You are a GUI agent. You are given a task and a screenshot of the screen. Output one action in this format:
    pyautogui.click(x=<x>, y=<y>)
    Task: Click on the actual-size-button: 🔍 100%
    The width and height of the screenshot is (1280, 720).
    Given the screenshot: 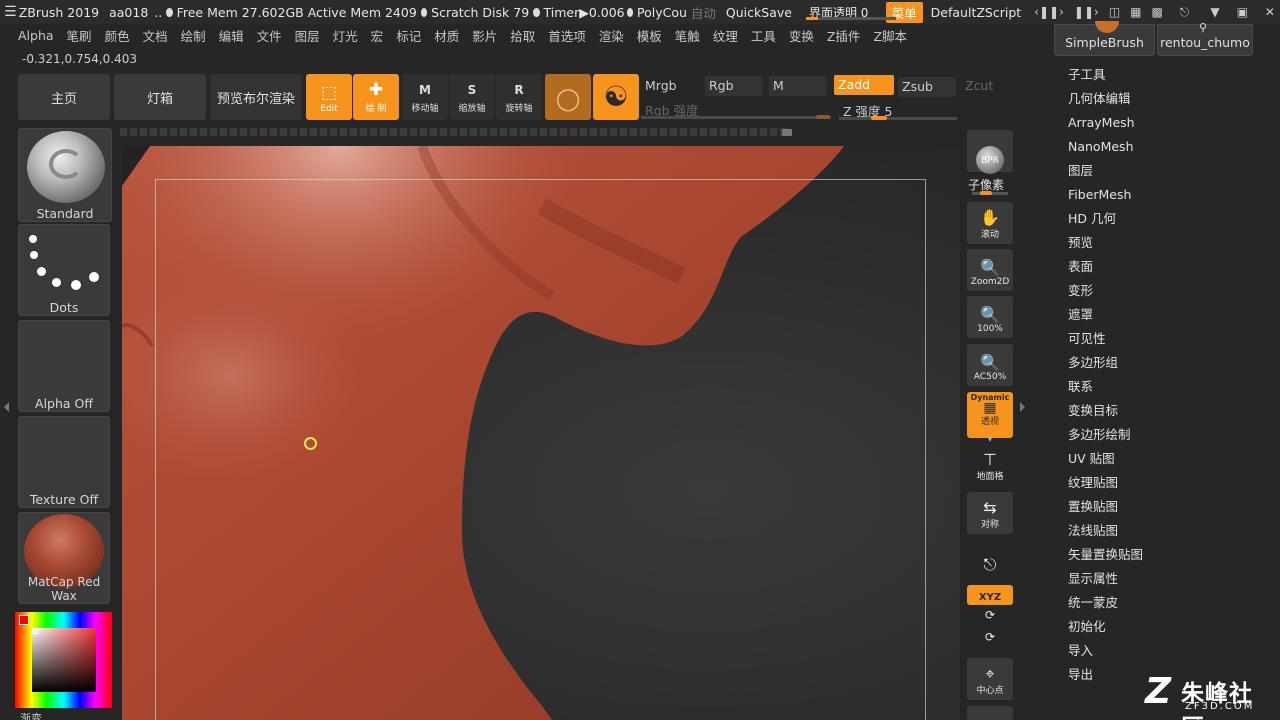 What is the action you would take?
    pyautogui.click(x=990, y=317)
    